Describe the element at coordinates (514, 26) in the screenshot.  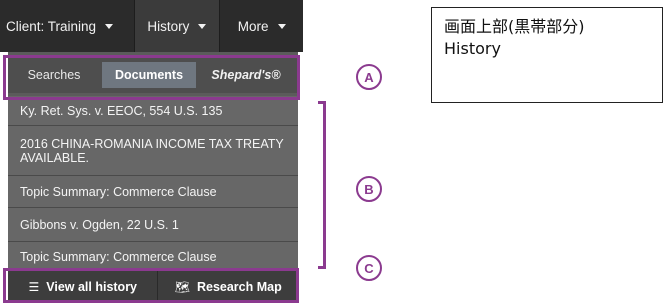
I see `note-line-1: 画面上部(黒帯部分)` at that location.